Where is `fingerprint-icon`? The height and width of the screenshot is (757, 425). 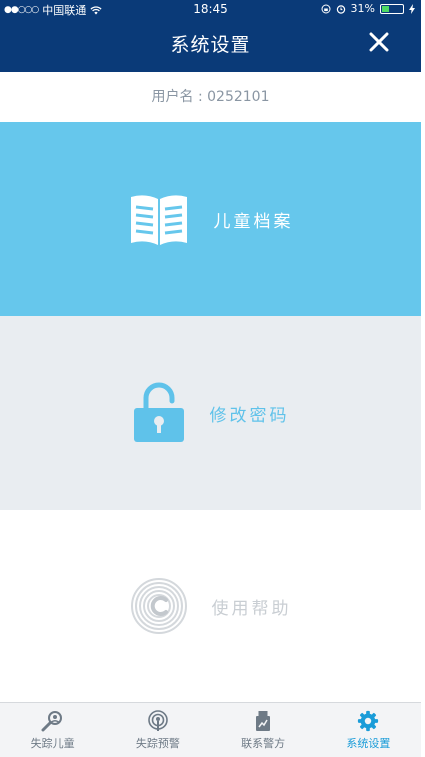
fingerprint-icon is located at coordinates (158, 606).